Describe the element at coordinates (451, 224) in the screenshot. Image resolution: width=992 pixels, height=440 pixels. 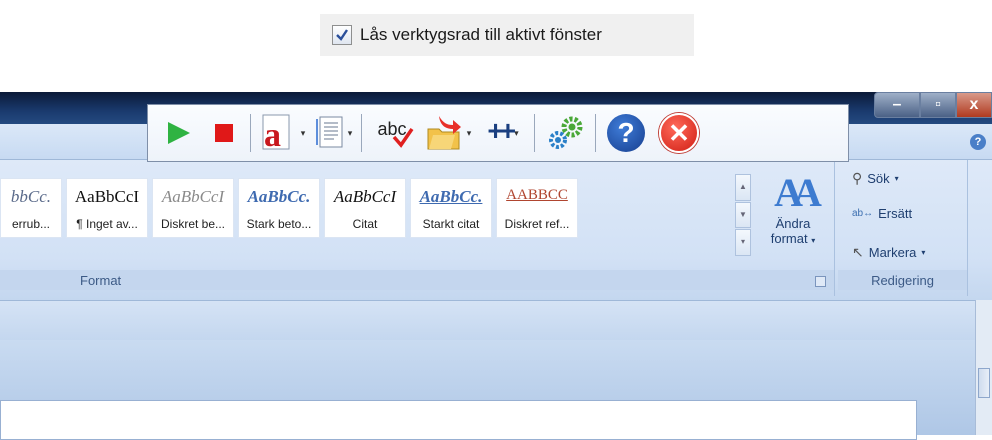
I see `style-name: Starkt citat` at that location.